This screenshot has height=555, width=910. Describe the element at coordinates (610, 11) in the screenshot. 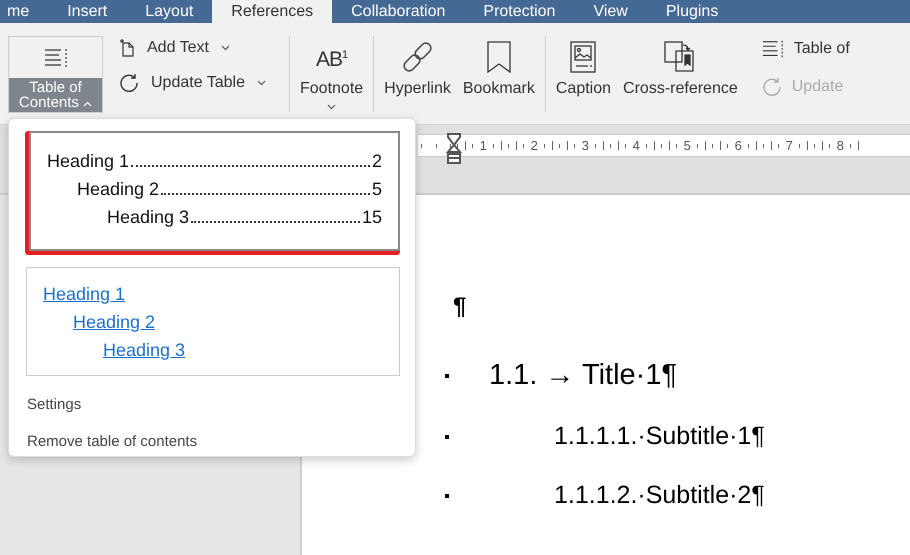

I see `ribbon-tab: View` at that location.